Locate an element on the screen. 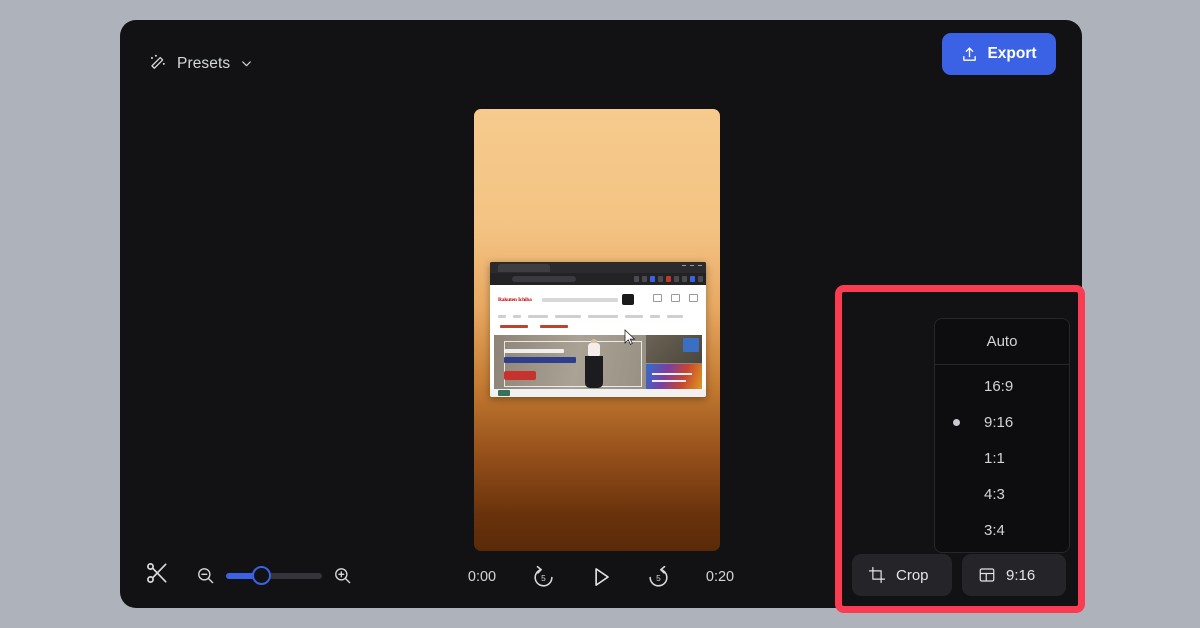 This screenshot has width=1200, height=628. webpage-content: Rakuten Ichiba is located at coordinates (598, 341).